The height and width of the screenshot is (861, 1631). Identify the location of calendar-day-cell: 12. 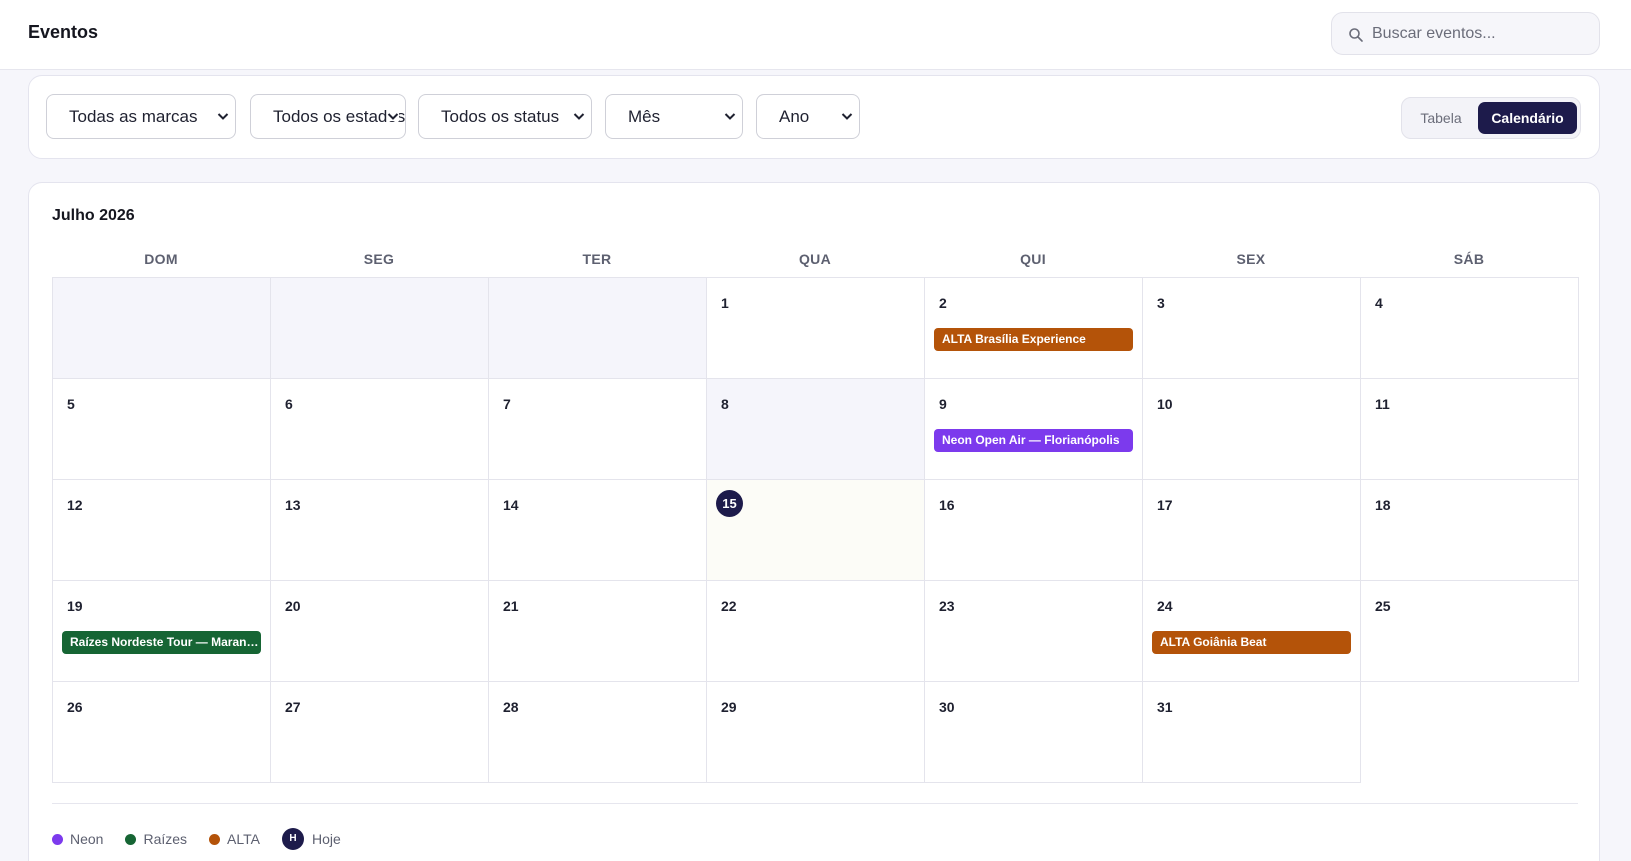
(161, 530).